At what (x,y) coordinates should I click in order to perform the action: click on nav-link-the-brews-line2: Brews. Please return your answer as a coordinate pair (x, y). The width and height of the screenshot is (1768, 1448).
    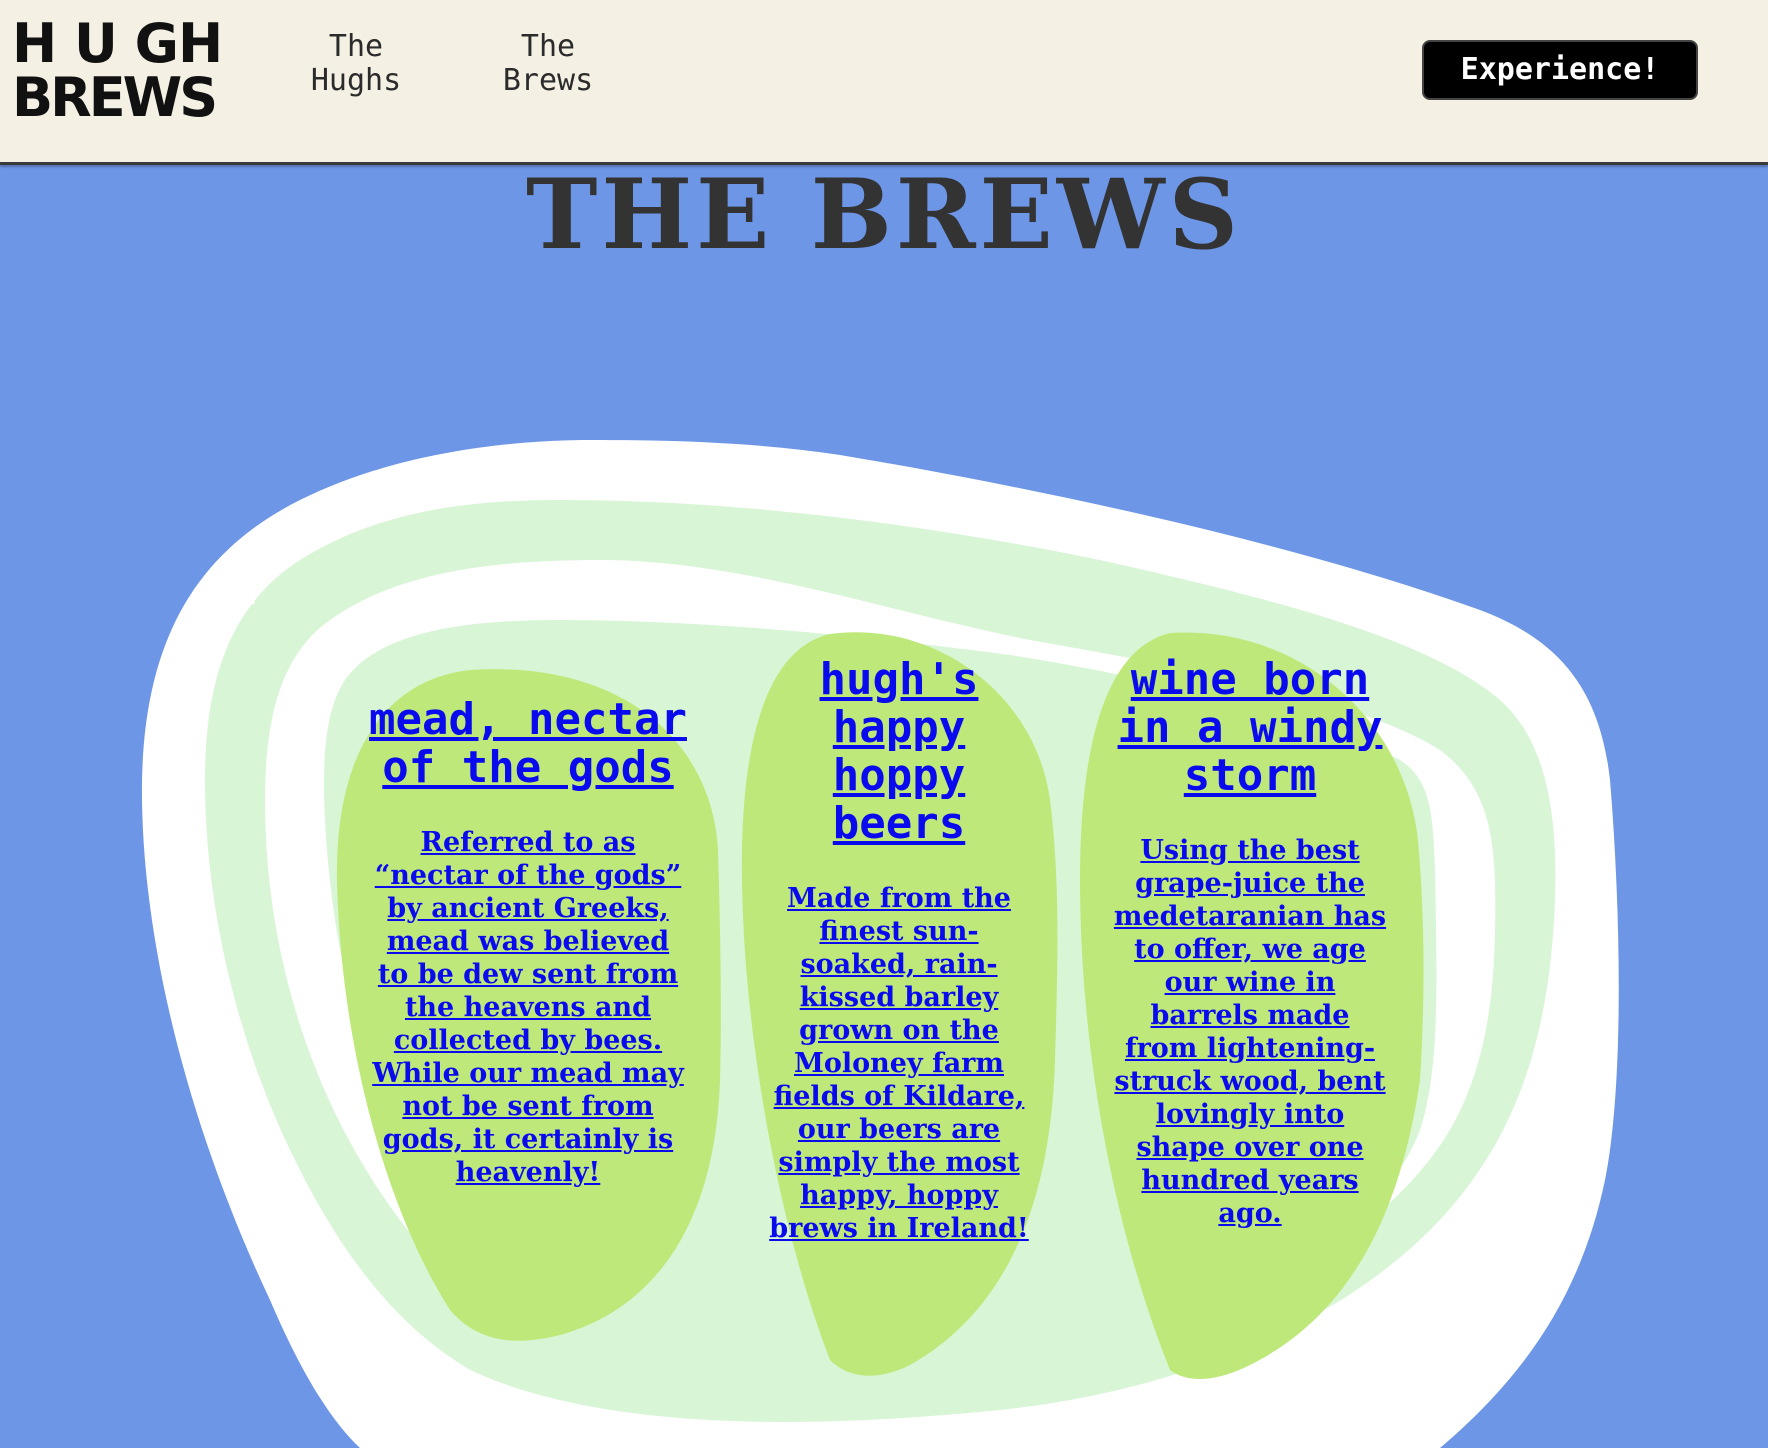
    Looking at the image, I should click on (548, 80).